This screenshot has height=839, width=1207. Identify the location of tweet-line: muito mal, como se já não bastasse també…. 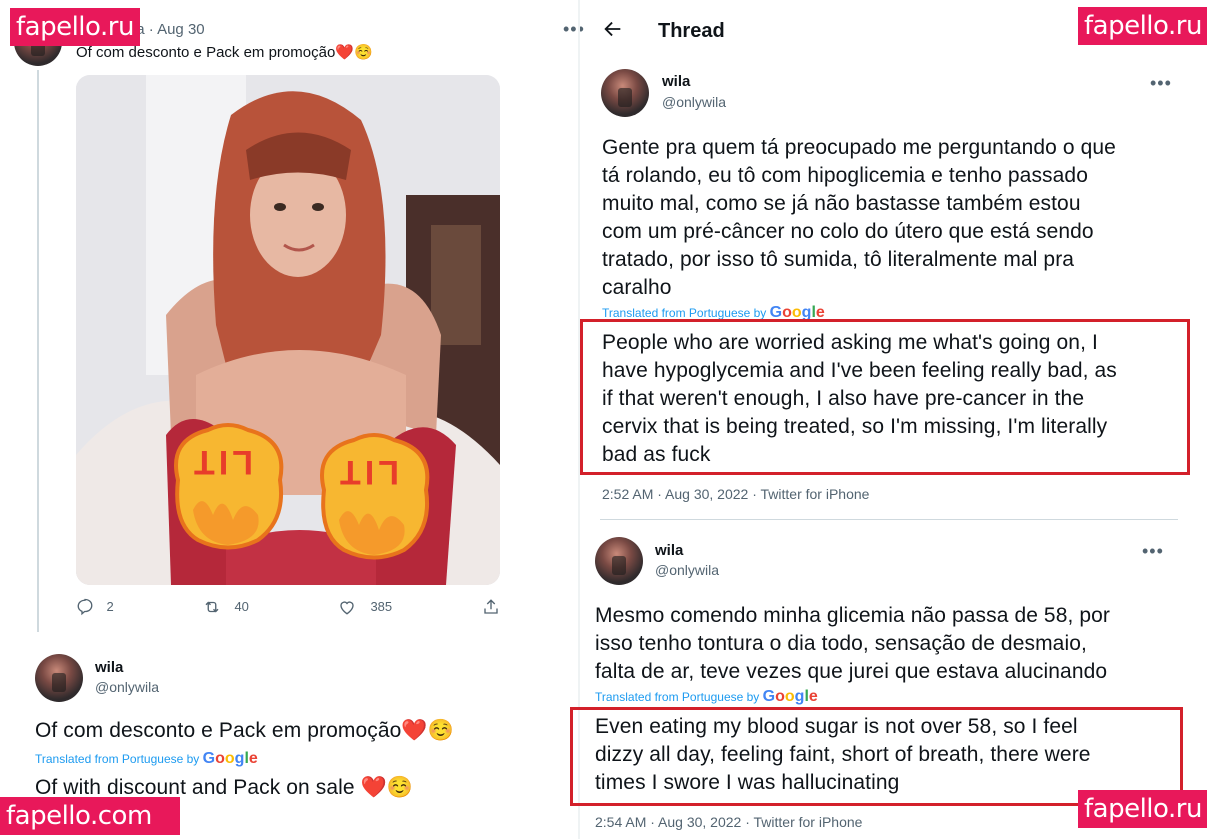
(841, 203).